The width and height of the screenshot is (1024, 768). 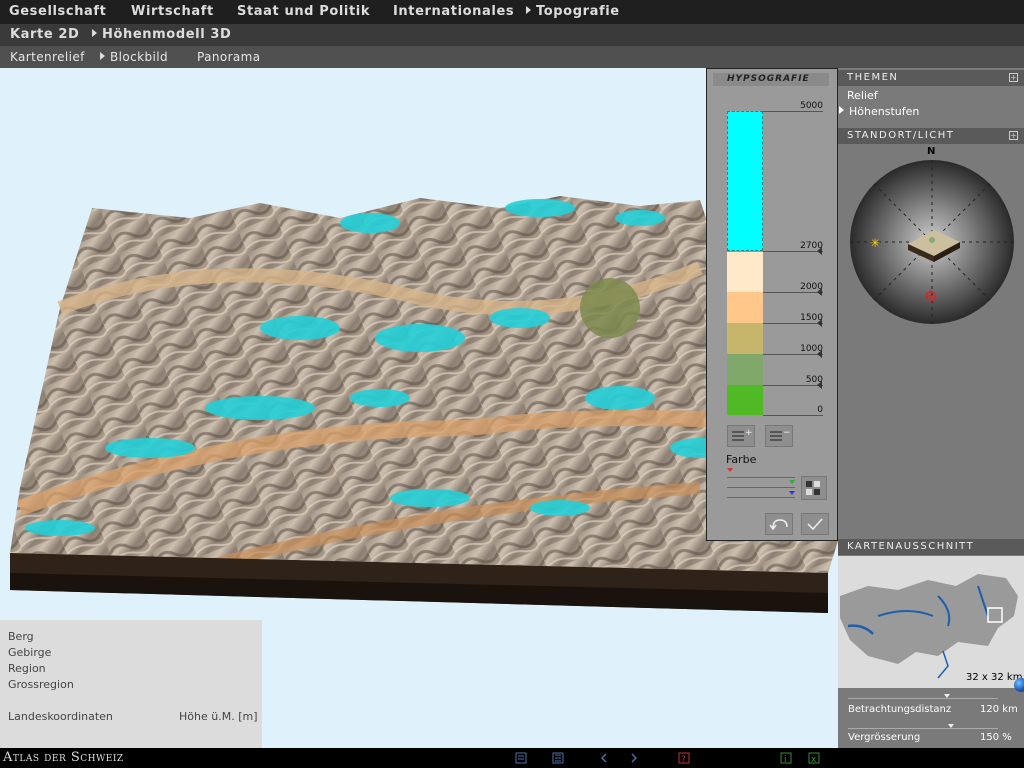 I want to click on tab-hoehenmodell-3d: Höhenmodell 3D, so click(x=161, y=34).